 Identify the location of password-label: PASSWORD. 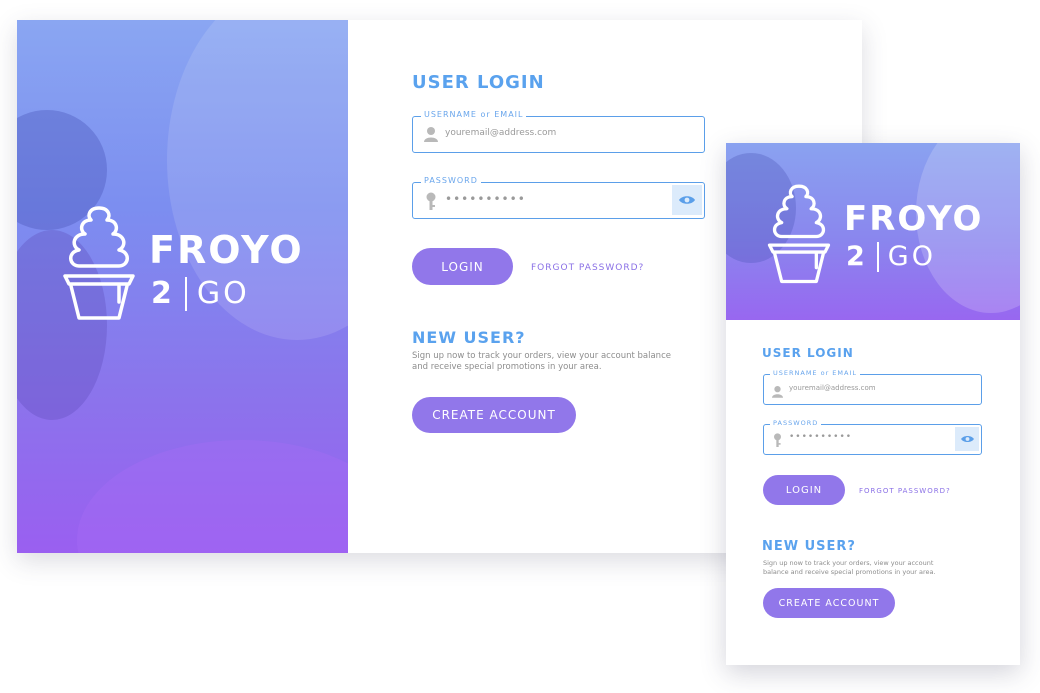
(451, 180).